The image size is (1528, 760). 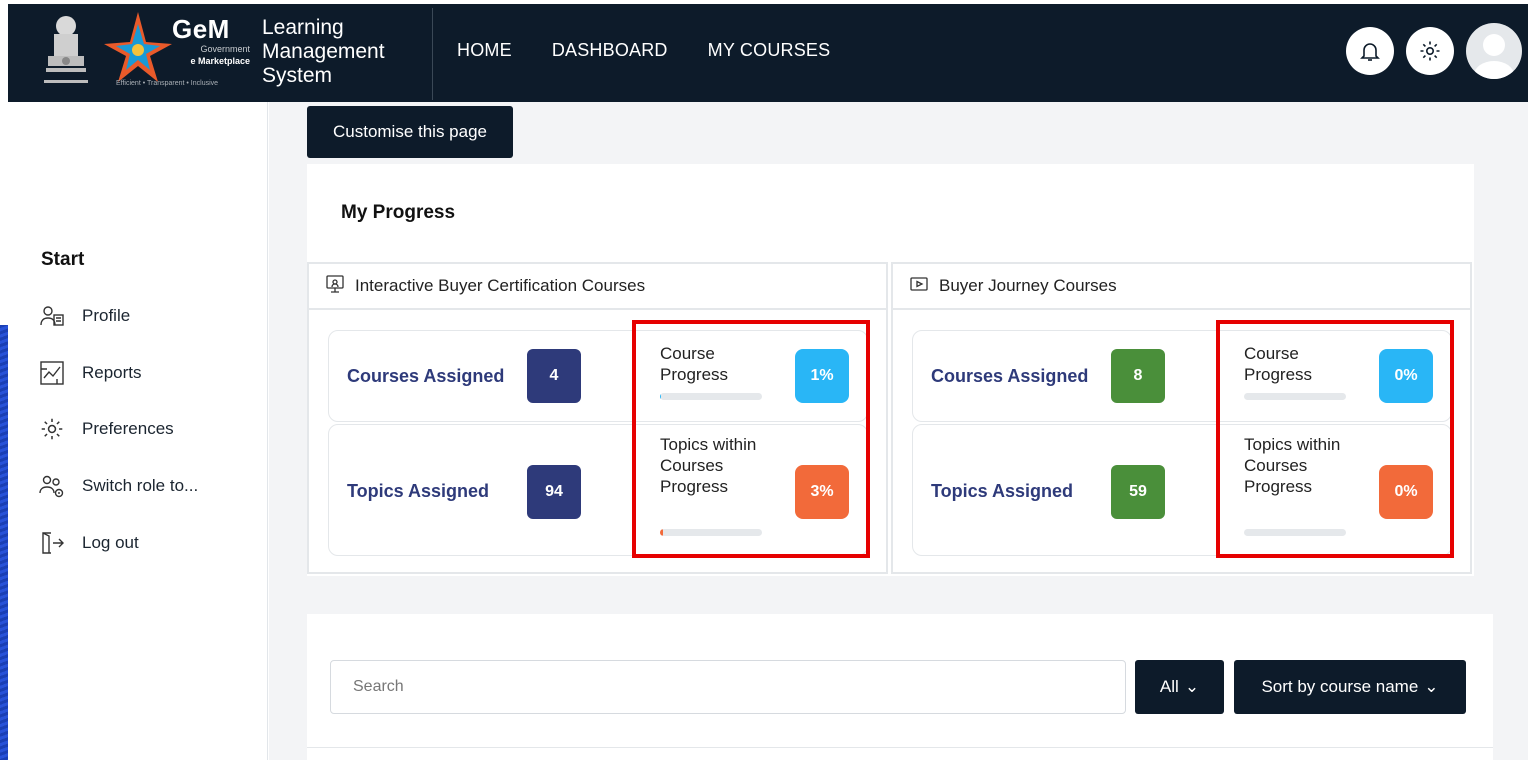 I want to click on my-progress-title: My Progress, so click(x=398, y=212).